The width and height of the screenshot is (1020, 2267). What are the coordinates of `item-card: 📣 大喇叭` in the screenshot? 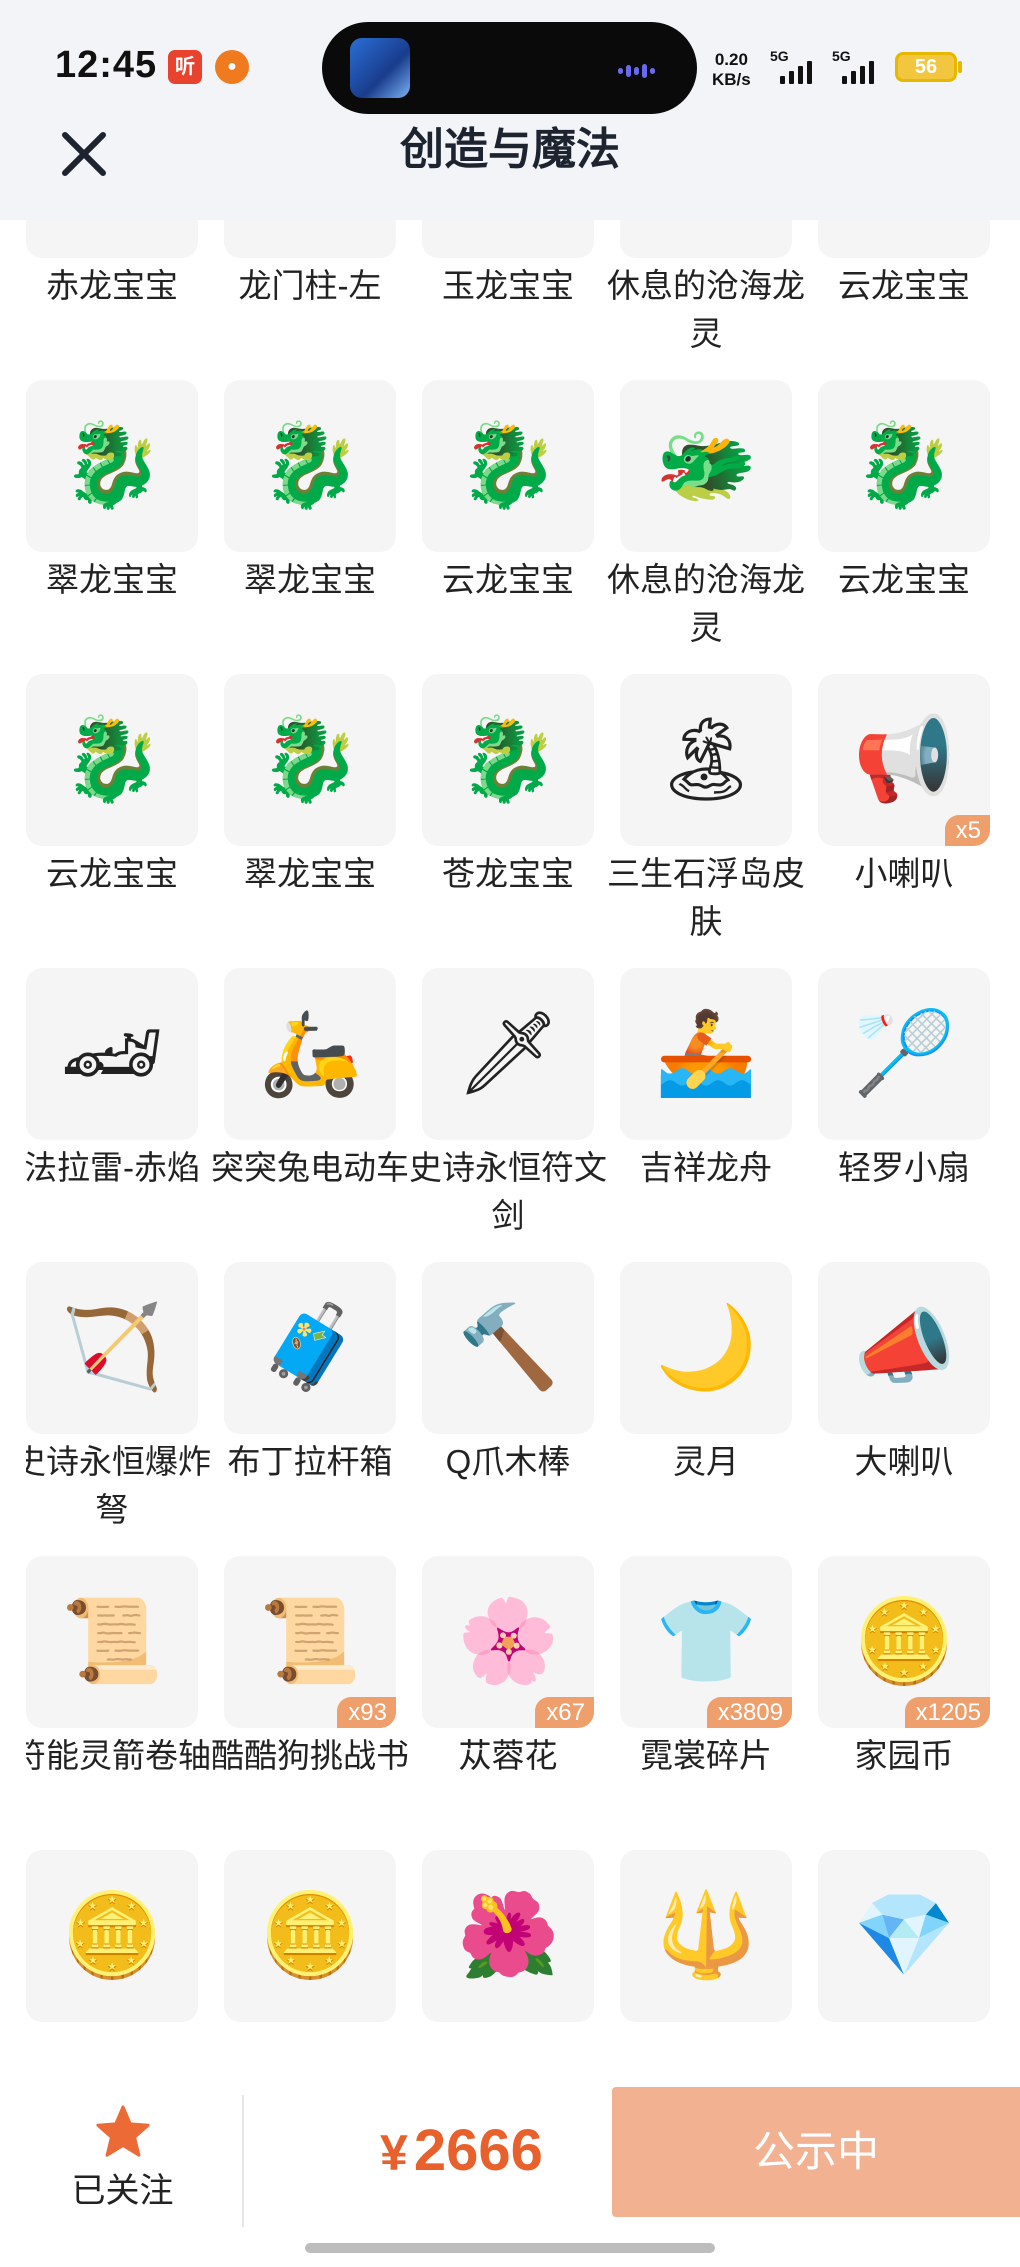 It's located at (904, 1374).